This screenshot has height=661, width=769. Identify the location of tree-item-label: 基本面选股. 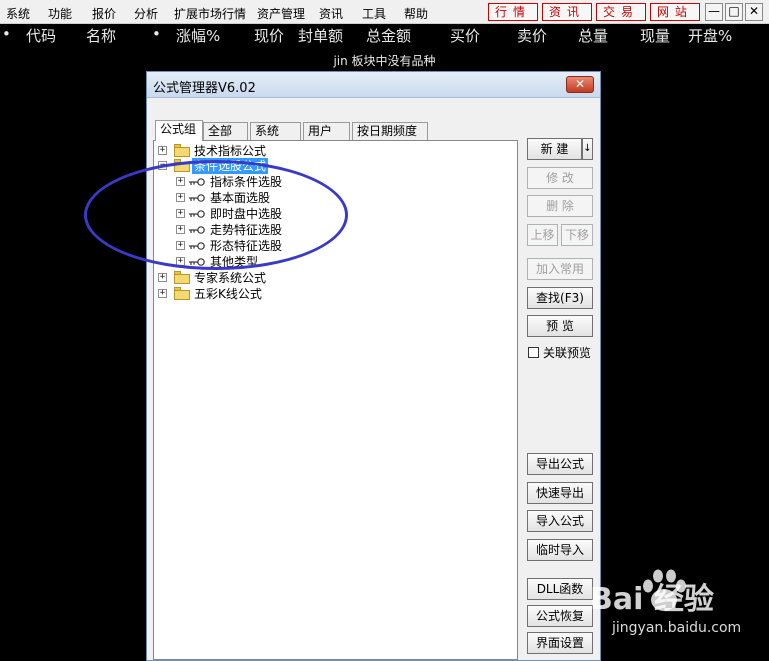
(240, 198).